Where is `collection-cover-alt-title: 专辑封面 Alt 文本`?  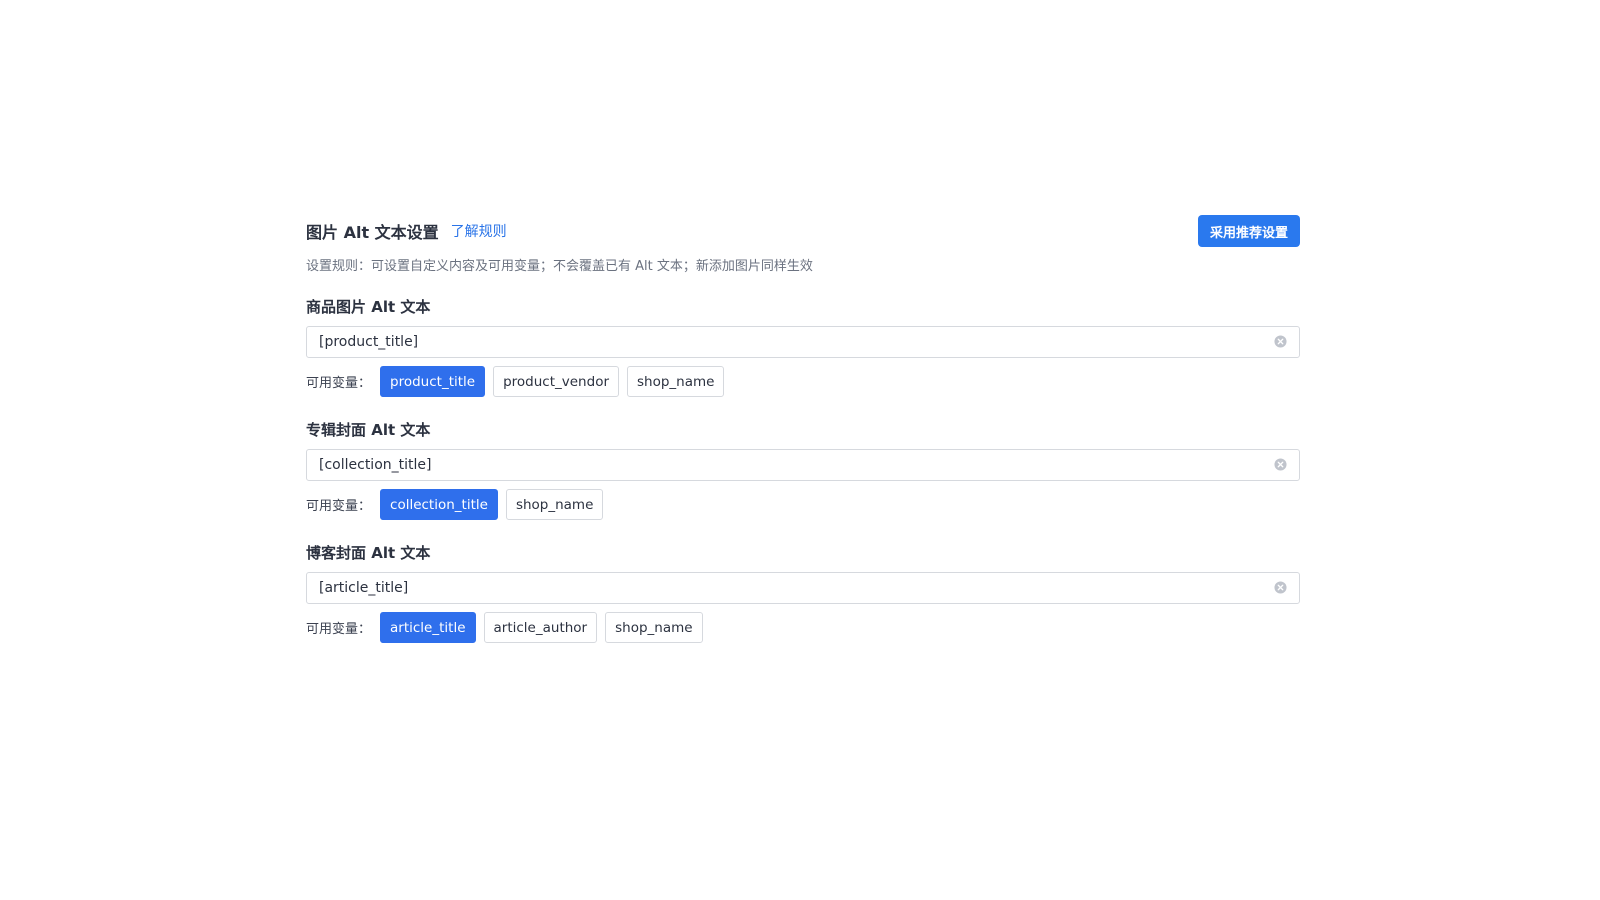
collection-cover-alt-title: 专辑封面 Alt 文本 is located at coordinates (368, 430).